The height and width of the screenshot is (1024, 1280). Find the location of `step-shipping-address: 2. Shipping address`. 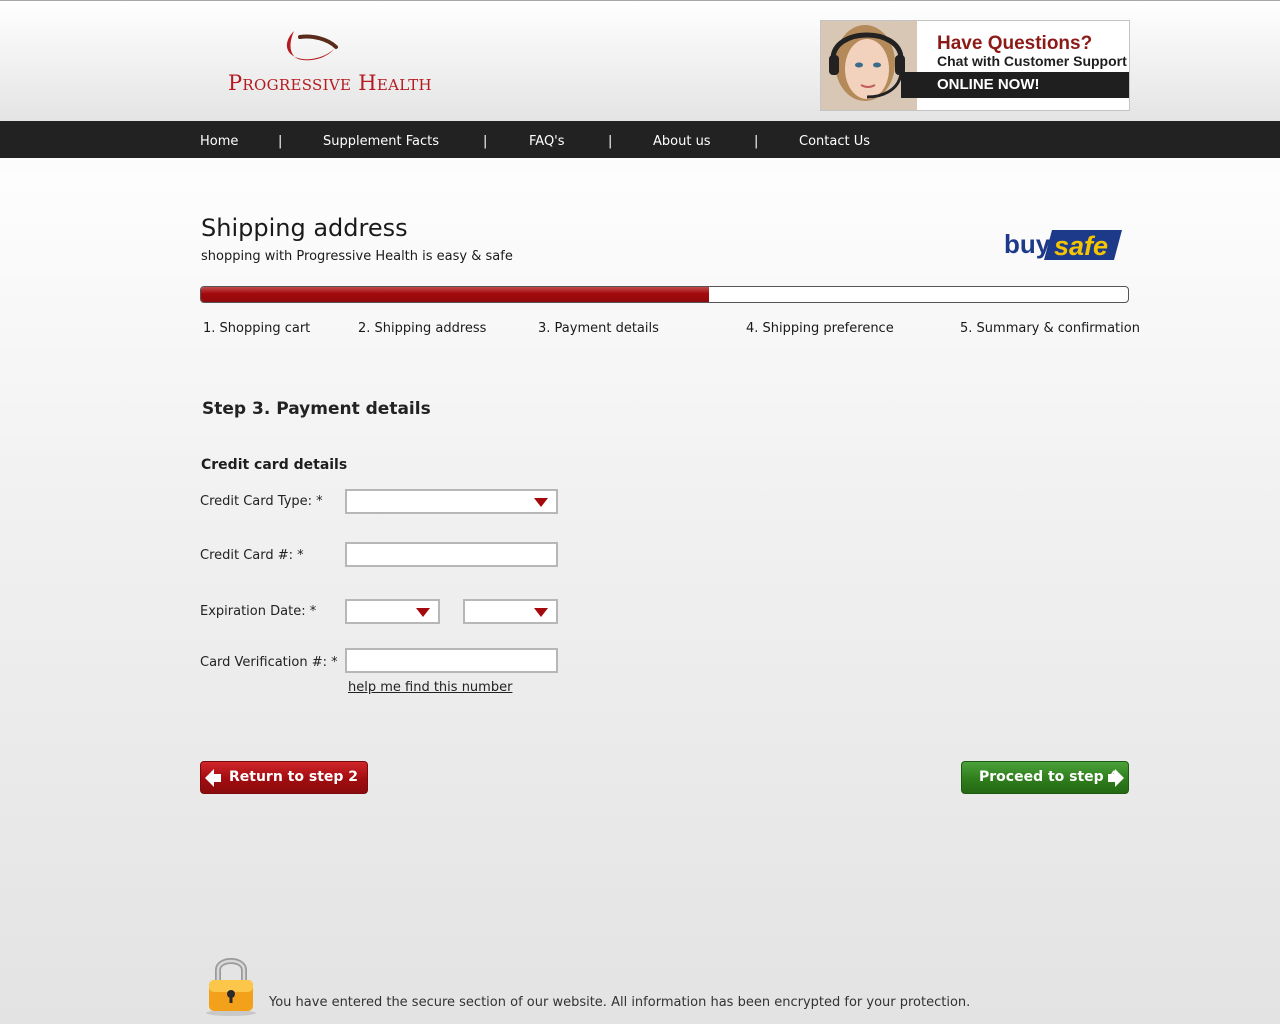

step-shipping-address: 2. Shipping address is located at coordinates (422, 328).